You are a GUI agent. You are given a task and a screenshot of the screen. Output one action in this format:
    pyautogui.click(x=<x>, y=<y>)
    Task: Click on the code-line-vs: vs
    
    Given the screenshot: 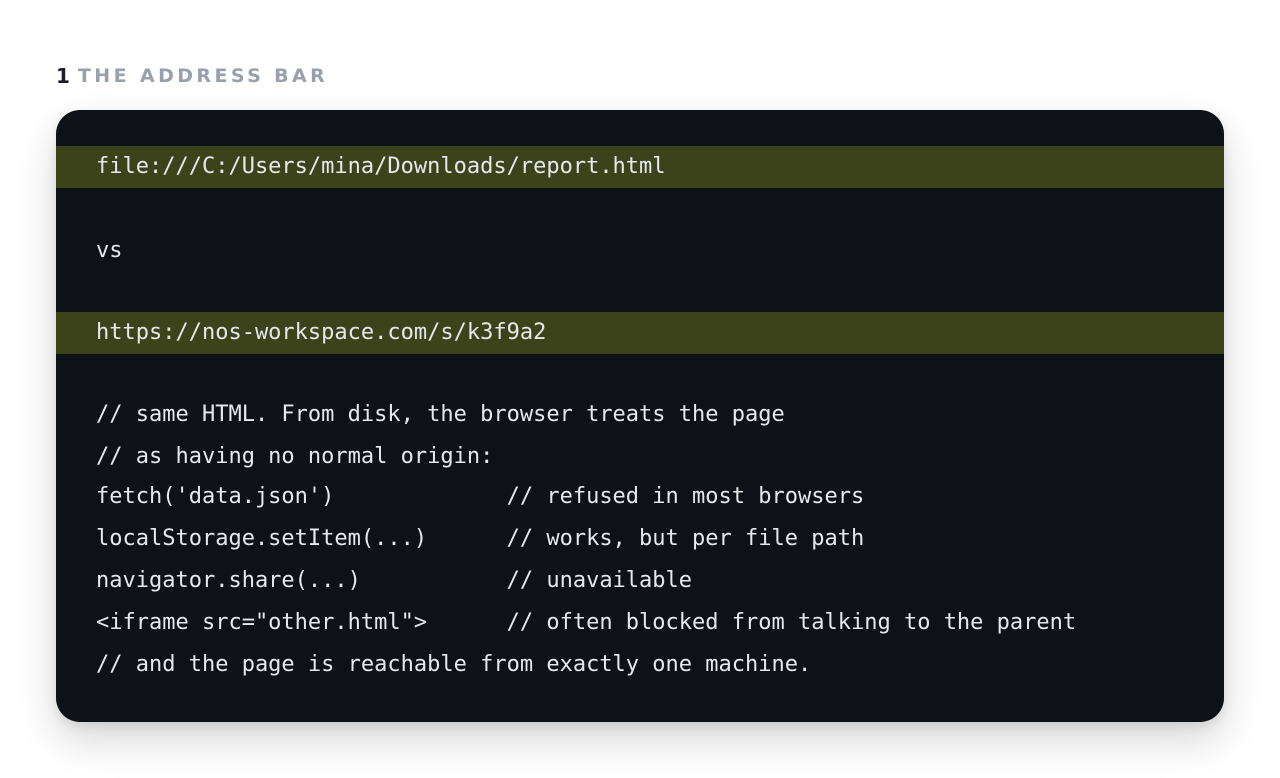 What is the action you would take?
    pyautogui.click(x=109, y=250)
    